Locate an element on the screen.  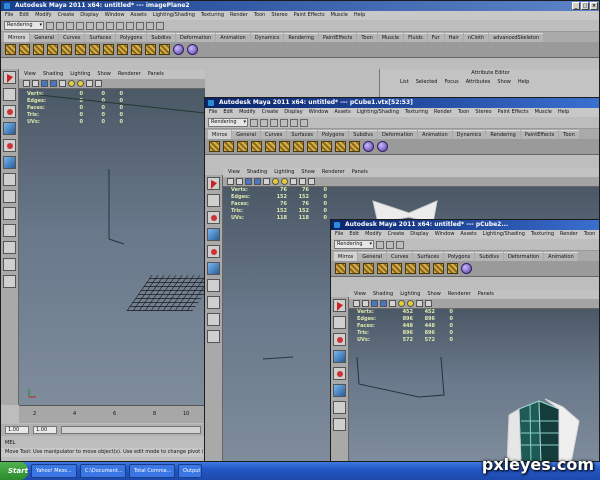
start-button: Start is located at coordinates (14, 471).